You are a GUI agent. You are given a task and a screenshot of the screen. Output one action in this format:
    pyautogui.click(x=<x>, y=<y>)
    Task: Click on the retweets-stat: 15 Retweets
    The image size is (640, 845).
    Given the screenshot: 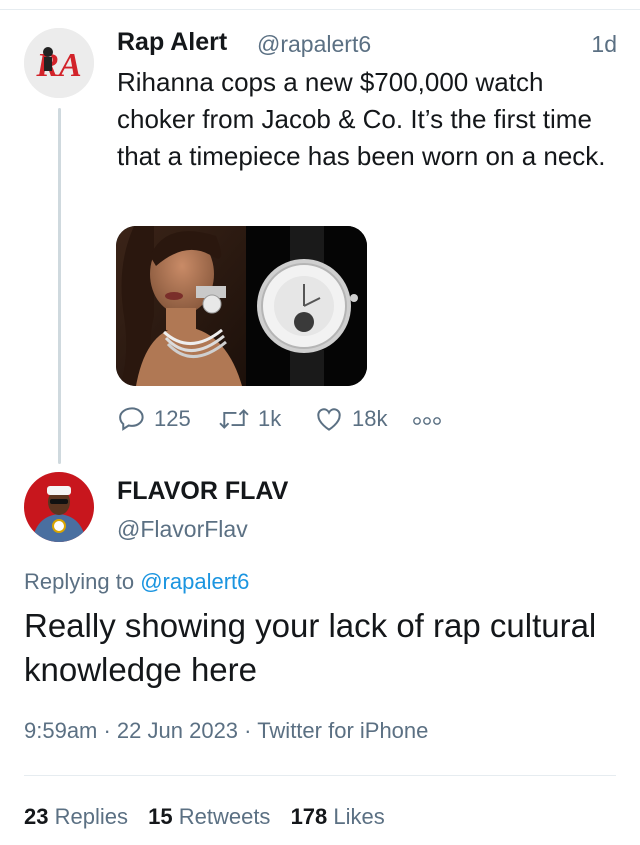 What is the action you would take?
    pyautogui.click(x=209, y=816)
    